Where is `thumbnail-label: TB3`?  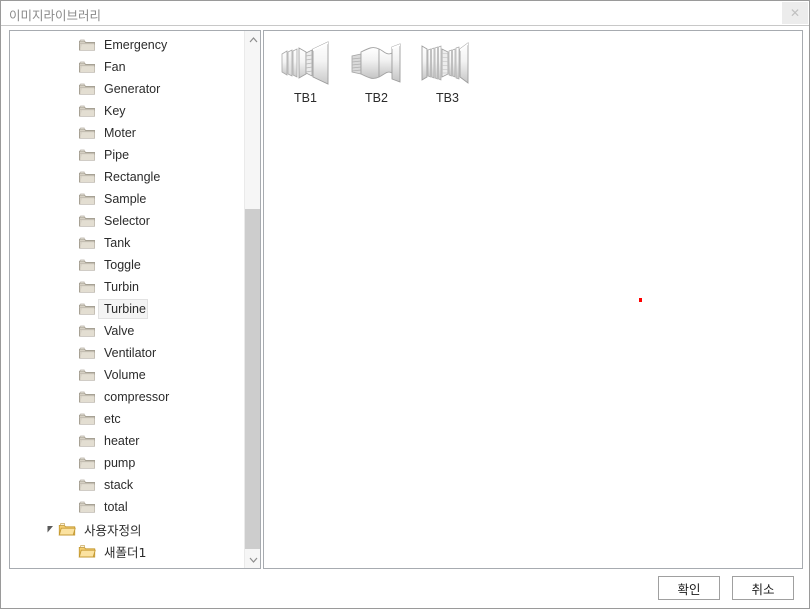
thumbnail-label: TB3 is located at coordinates (447, 98).